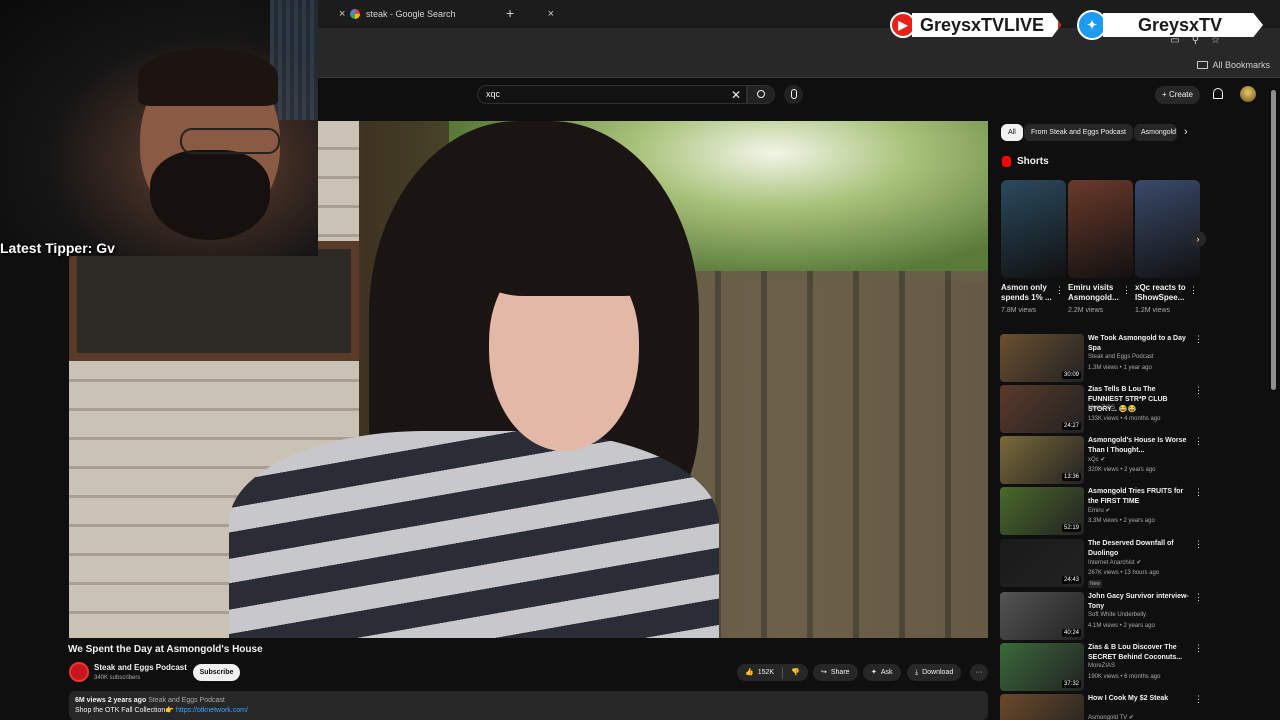  What do you see at coordinates (1140, 699) in the screenshot?
I see `recommendation-title: How I Cook My $2 Steak` at bounding box center [1140, 699].